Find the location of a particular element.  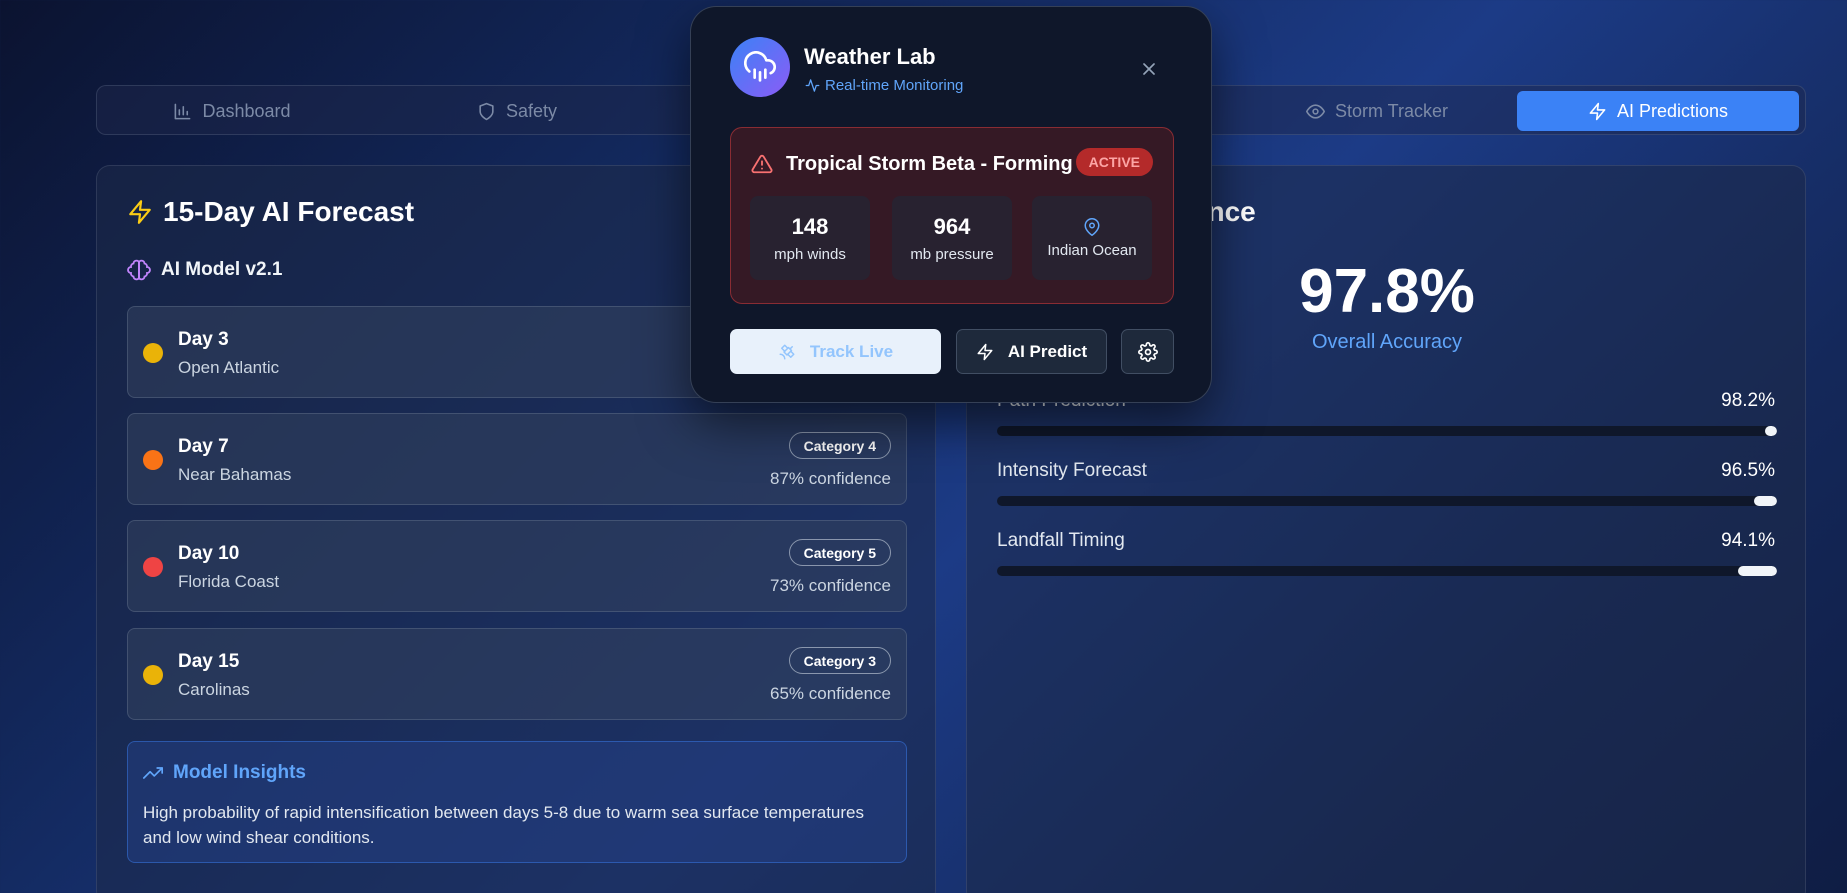

day-location: Florida Coast is located at coordinates (229, 581).